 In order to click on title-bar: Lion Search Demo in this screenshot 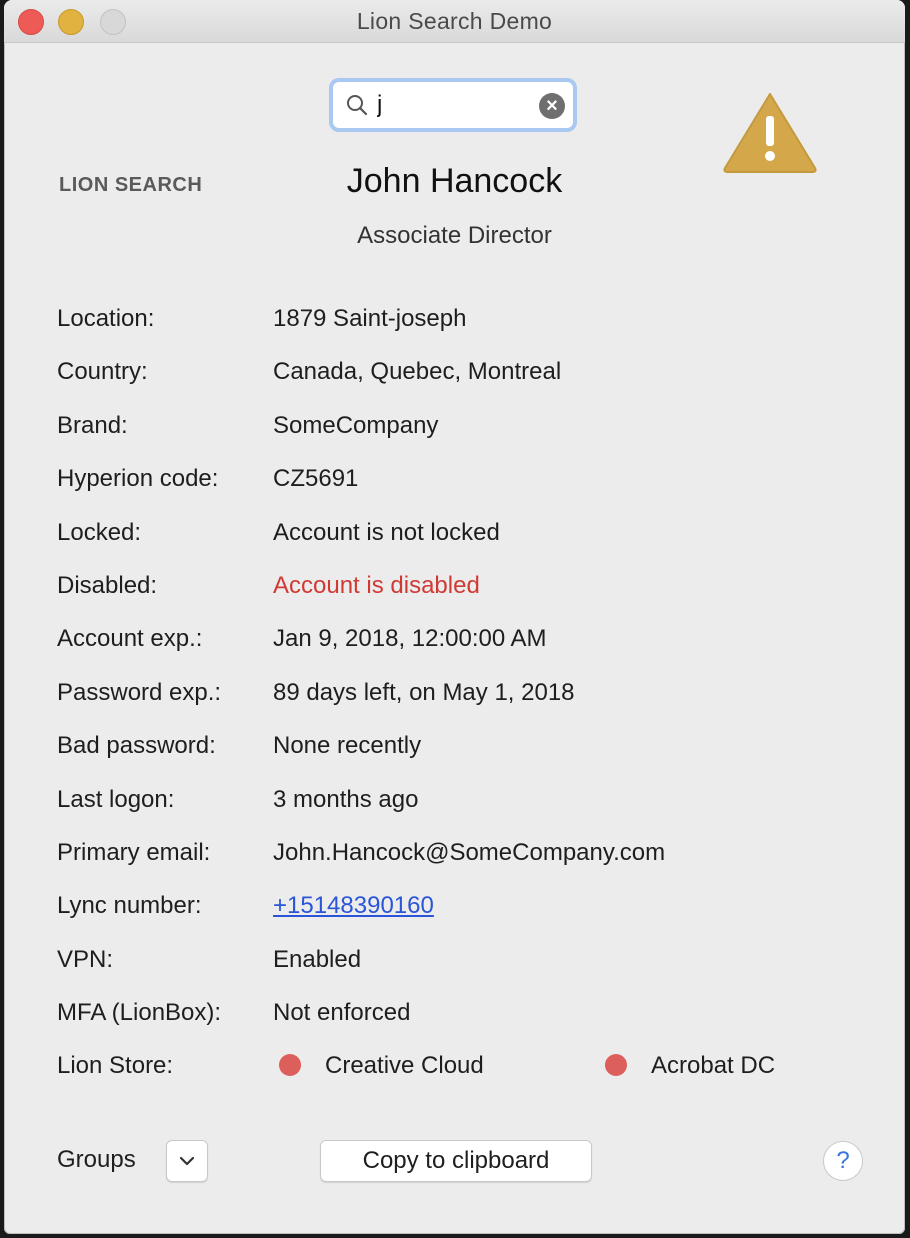, I will do `click(454, 21)`.